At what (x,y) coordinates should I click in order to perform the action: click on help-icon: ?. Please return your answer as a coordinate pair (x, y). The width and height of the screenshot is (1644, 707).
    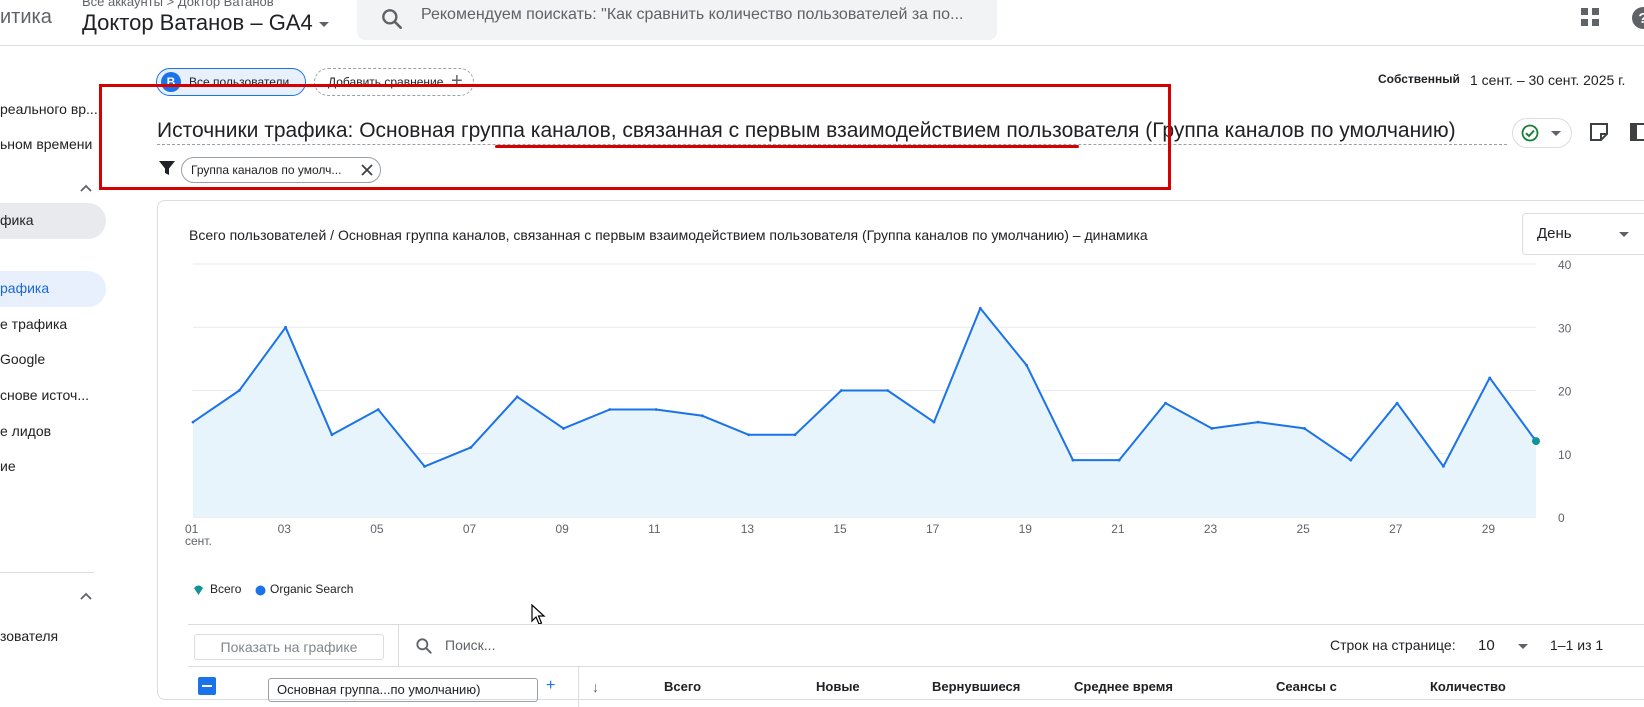
    Looking at the image, I should click on (1637, 18).